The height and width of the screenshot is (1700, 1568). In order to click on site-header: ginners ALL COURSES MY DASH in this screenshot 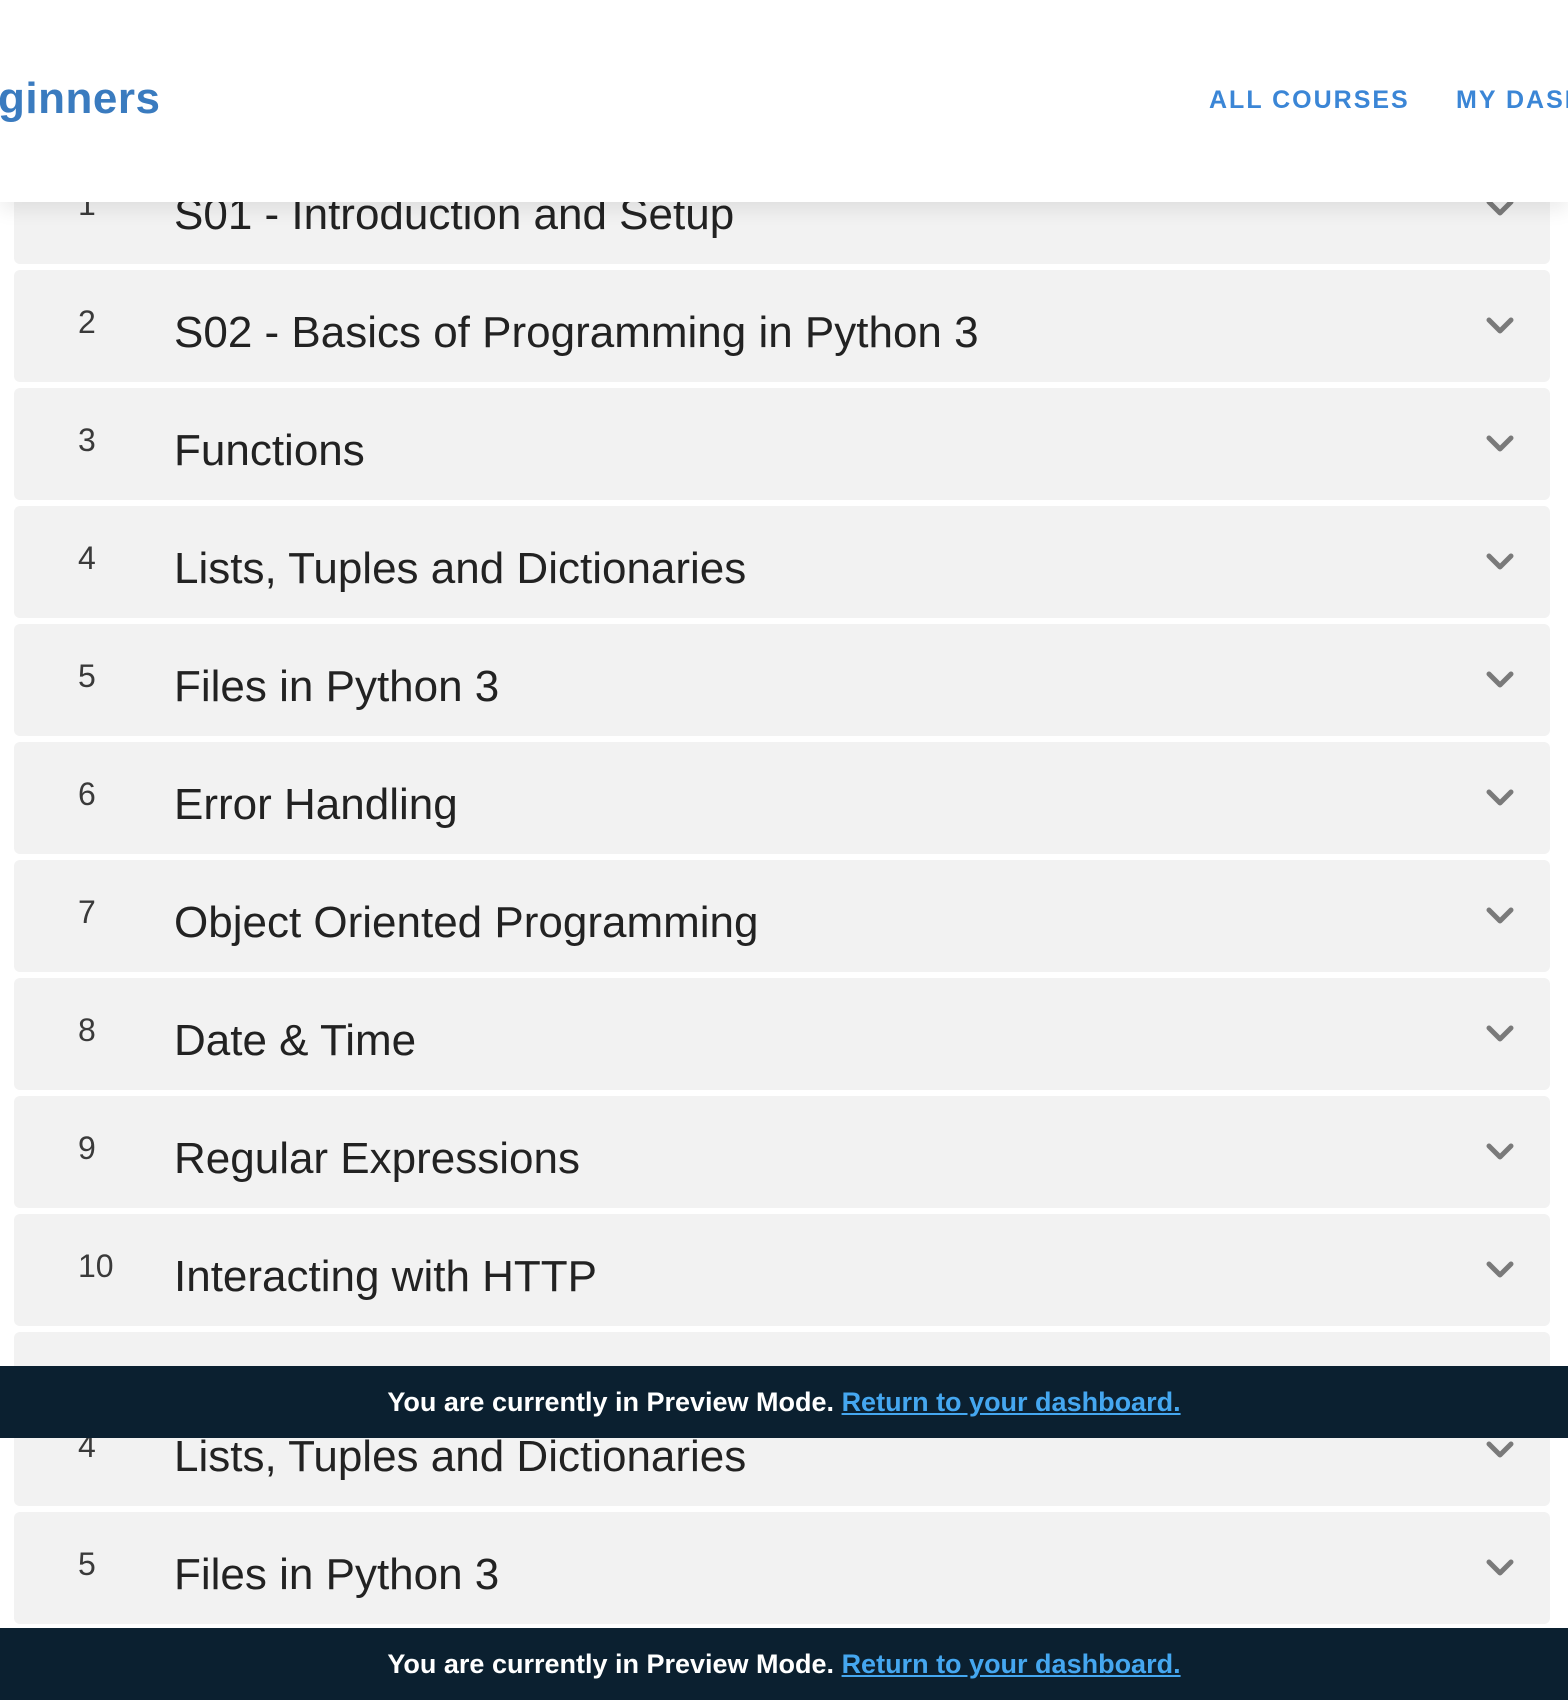, I will do `click(784, 101)`.